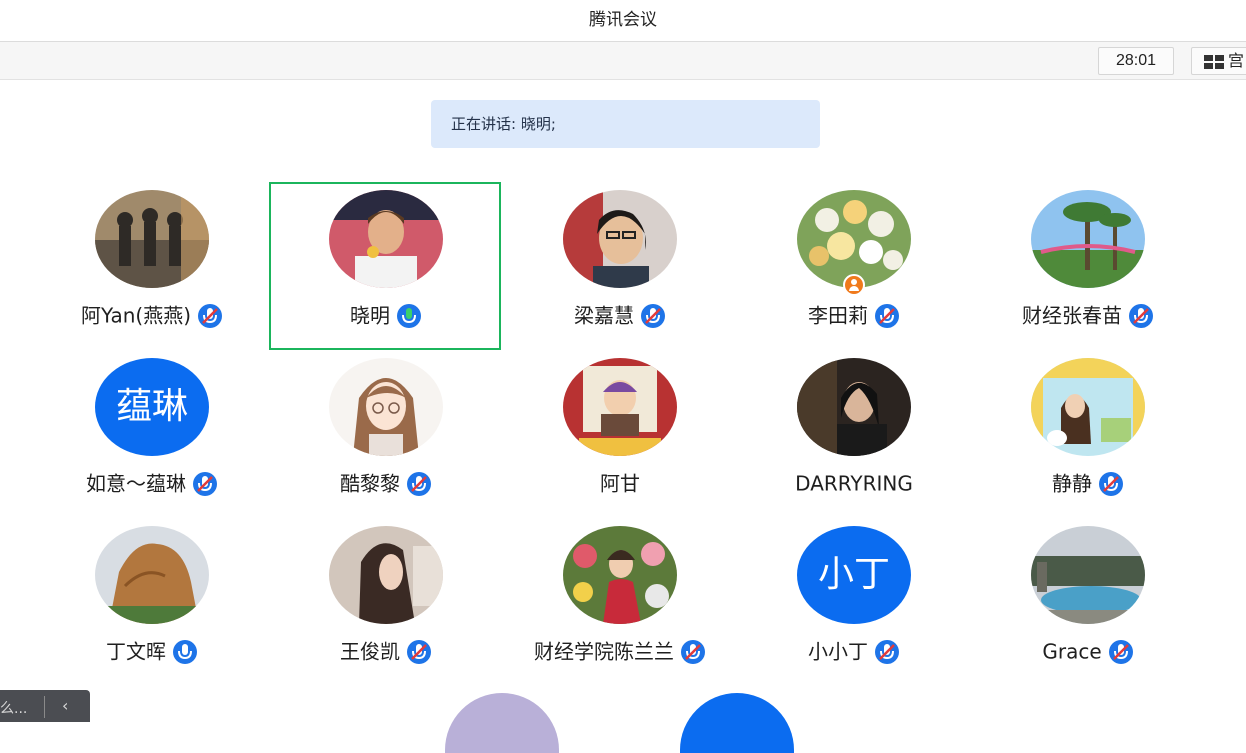  I want to click on participant-tile: 财经学院陈兰兰, so click(620, 601).